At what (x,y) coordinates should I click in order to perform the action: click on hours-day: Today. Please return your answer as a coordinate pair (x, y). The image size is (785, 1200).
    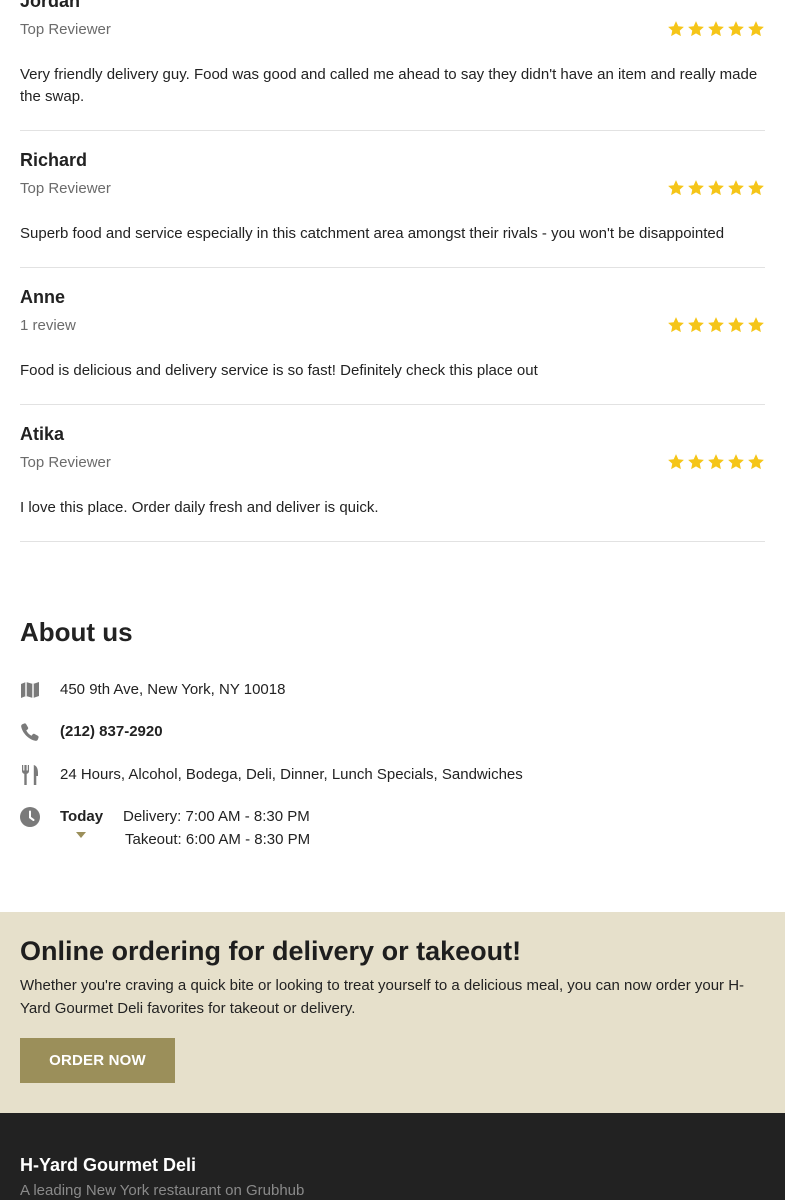
    Looking at the image, I should click on (81, 816).